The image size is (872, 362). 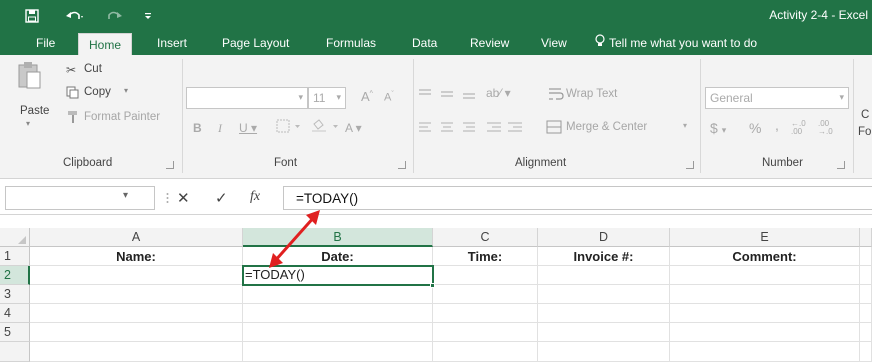 What do you see at coordinates (34, 111) in the screenshot?
I see `paste-button: Paste` at bounding box center [34, 111].